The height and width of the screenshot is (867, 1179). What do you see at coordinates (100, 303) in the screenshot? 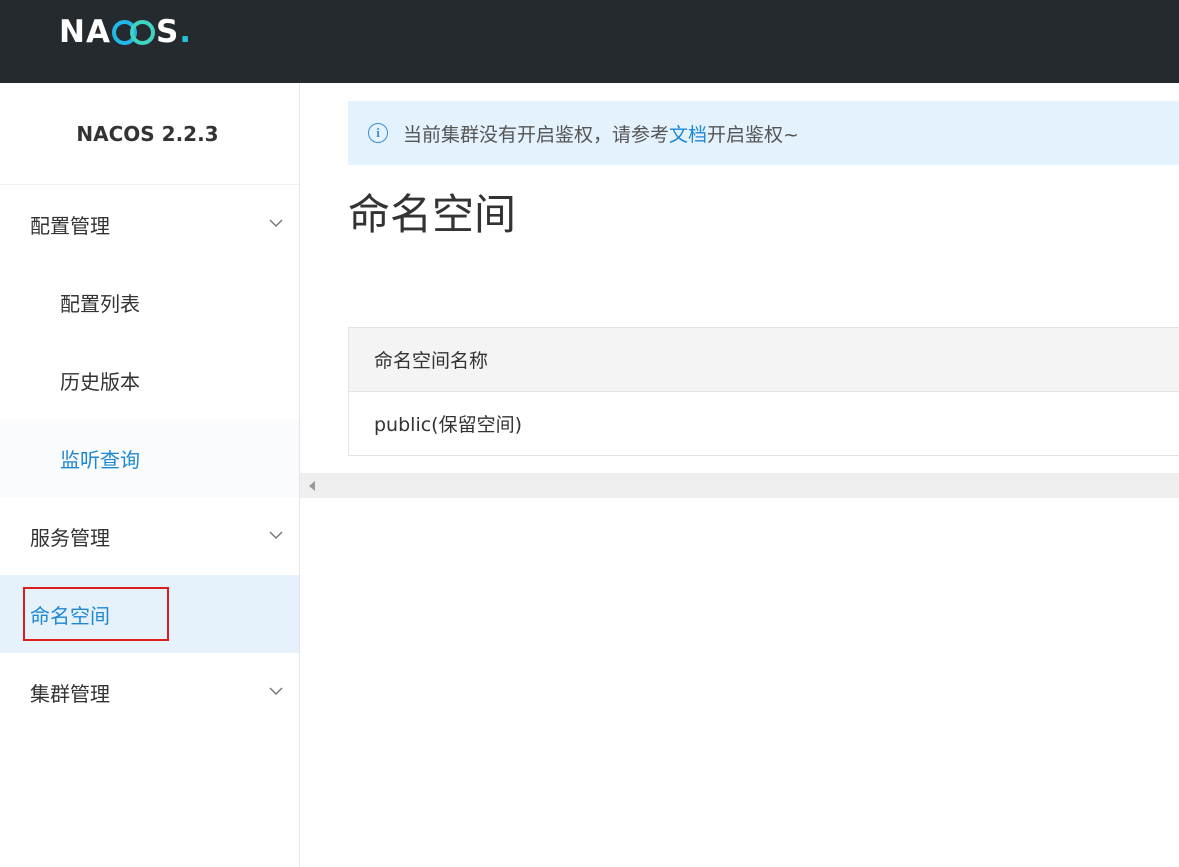
I see `sidebar-item-label: 配置列表` at bounding box center [100, 303].